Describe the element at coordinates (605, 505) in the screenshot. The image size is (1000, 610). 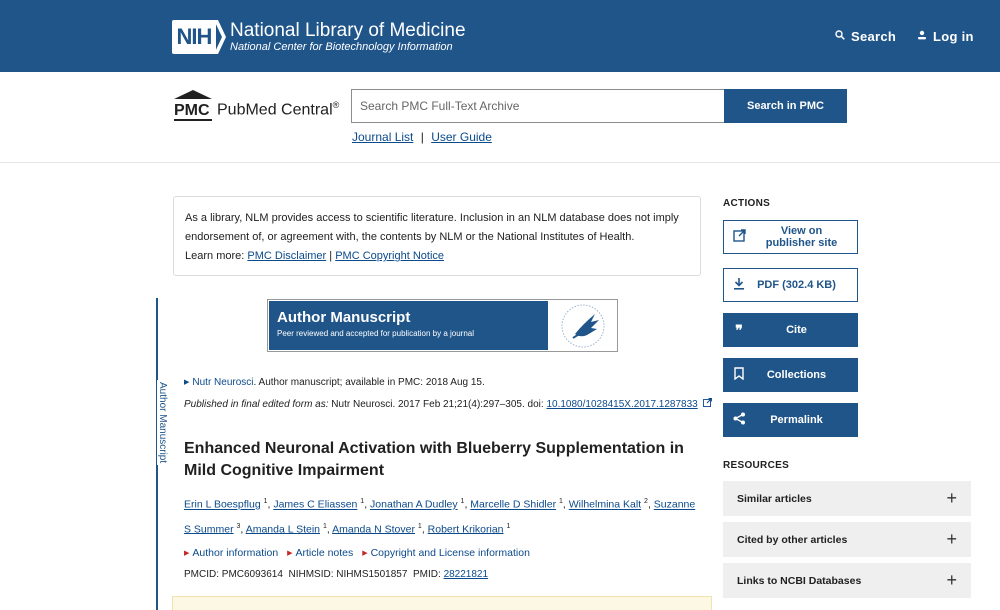
I see `author-link: Wilhelmina Kalt` at that location.